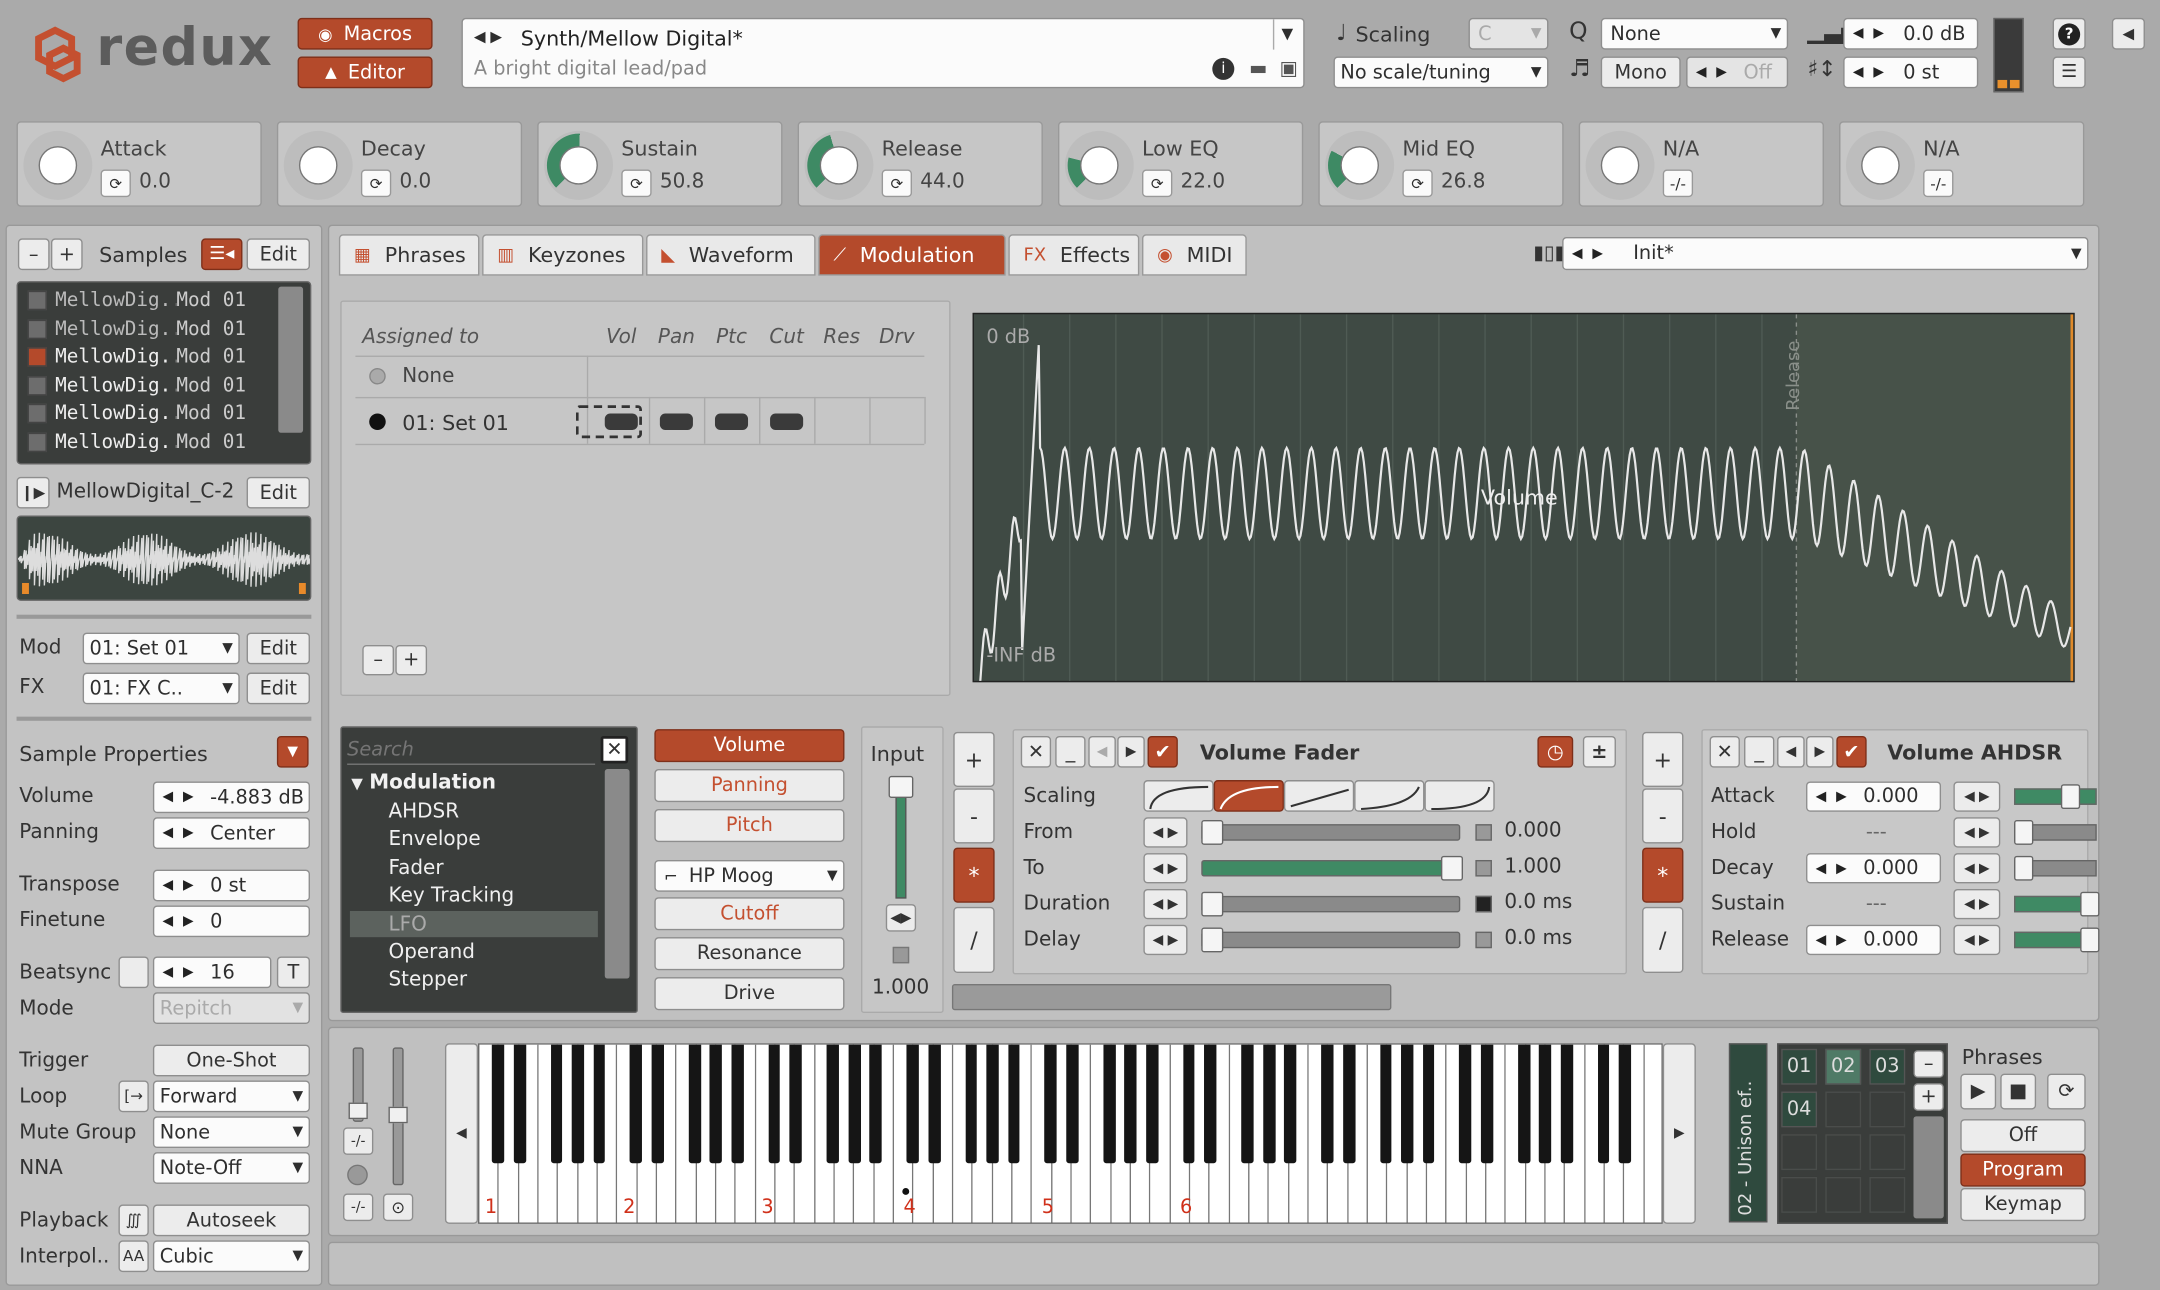 The height and width of the screenshot is (1290, 2160). I want to click on quantize-select: None ▼, so click(1694, 33).